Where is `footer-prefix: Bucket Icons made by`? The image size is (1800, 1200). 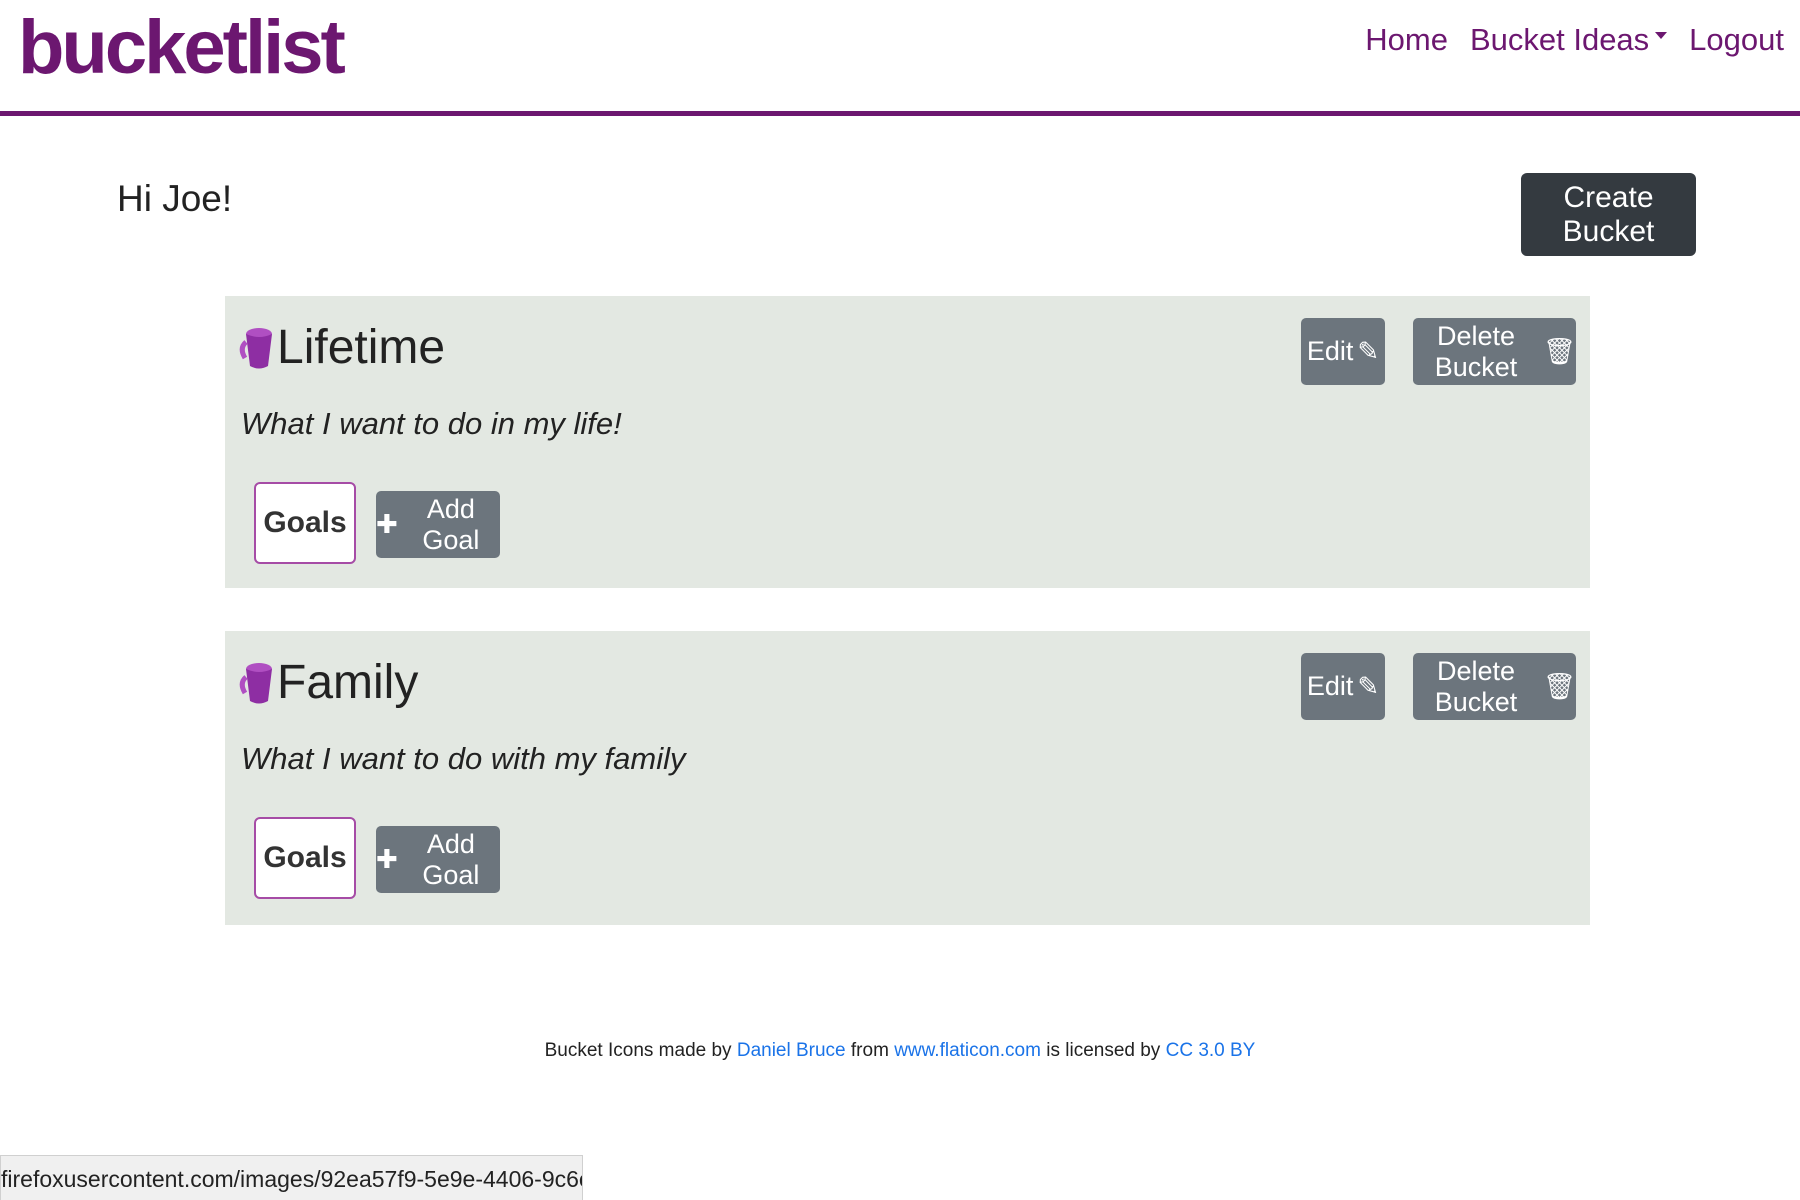
footer-prefix: Bucket Icons made by is located at coordinates (638, 1050).